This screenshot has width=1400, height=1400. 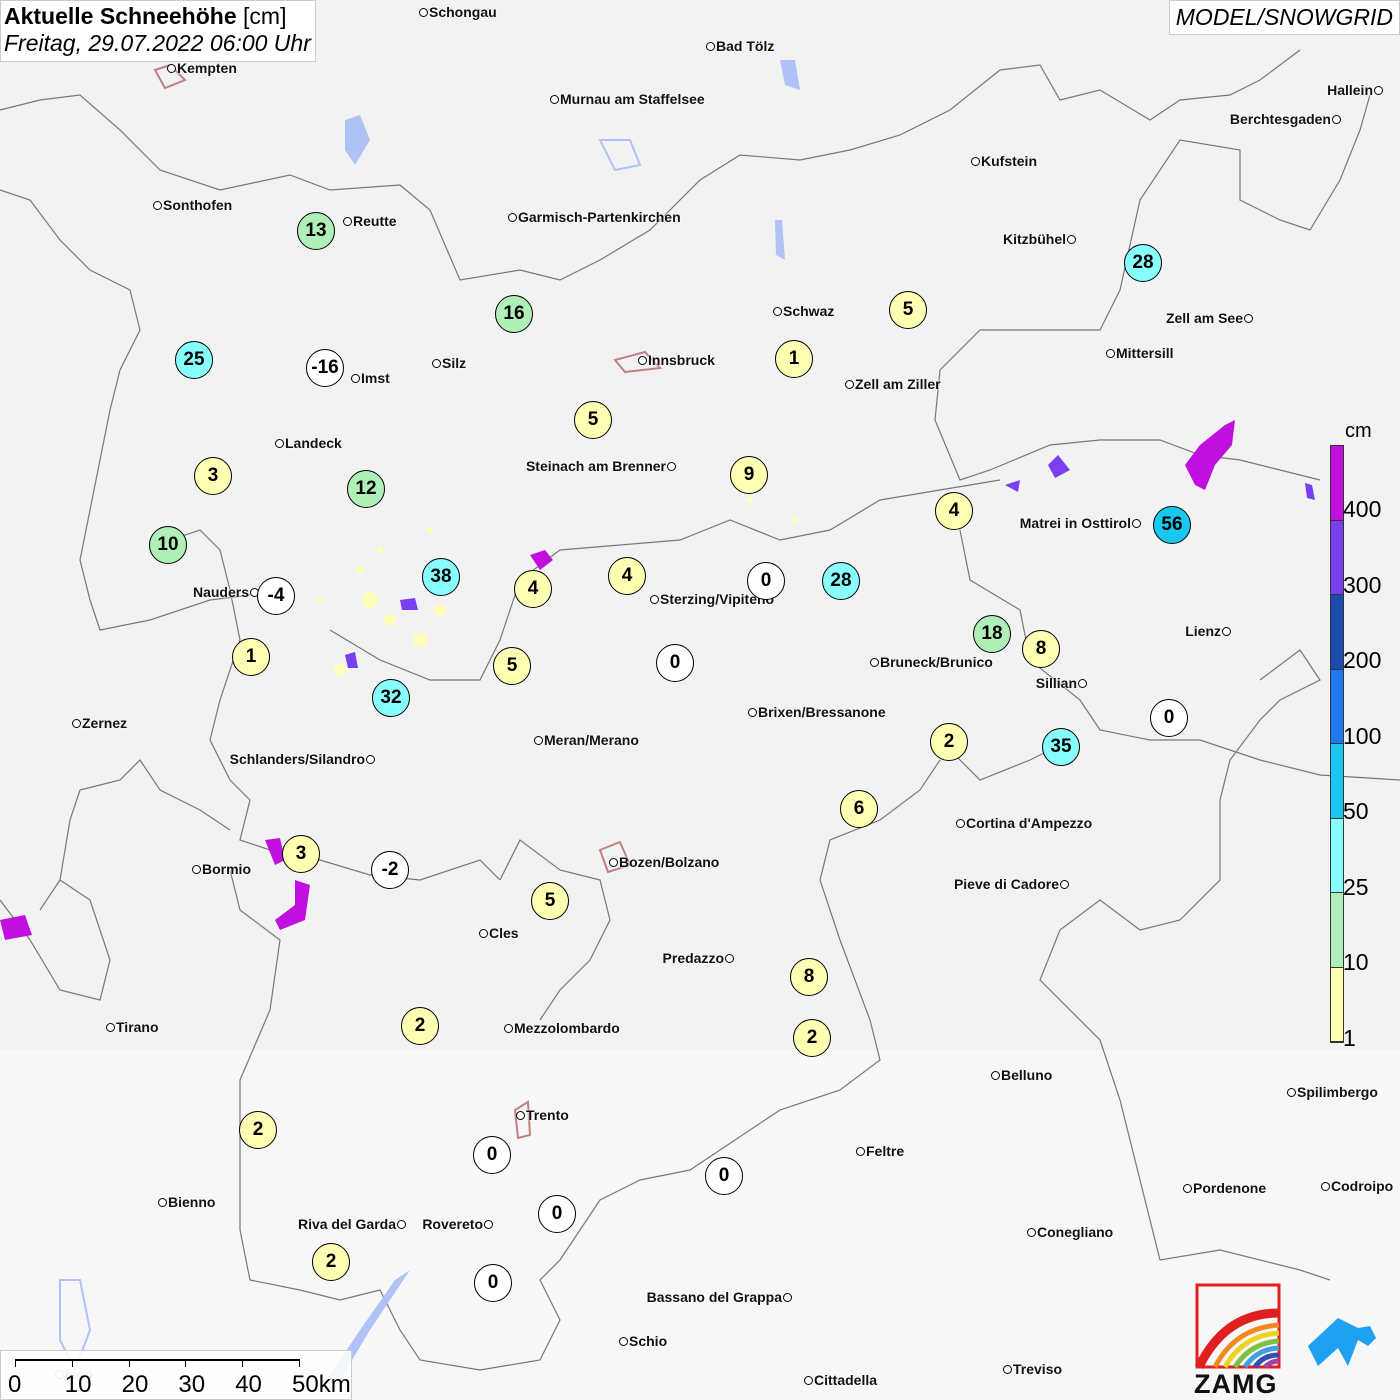 I want to click on city-name: Hallein, so click(x=1350, y=90).